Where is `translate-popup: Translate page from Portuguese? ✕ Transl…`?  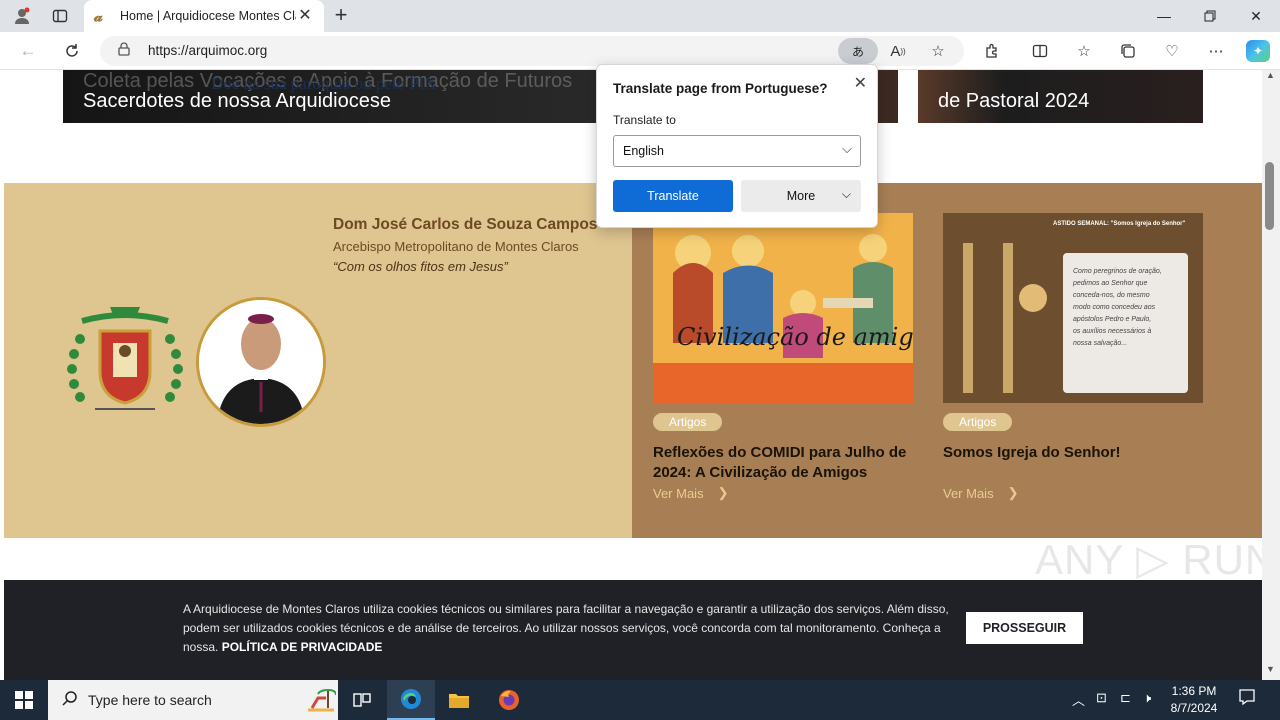
translate-popup: Translate page from Portuguese? ✕ Transl… is located at coordinates (737, 146).